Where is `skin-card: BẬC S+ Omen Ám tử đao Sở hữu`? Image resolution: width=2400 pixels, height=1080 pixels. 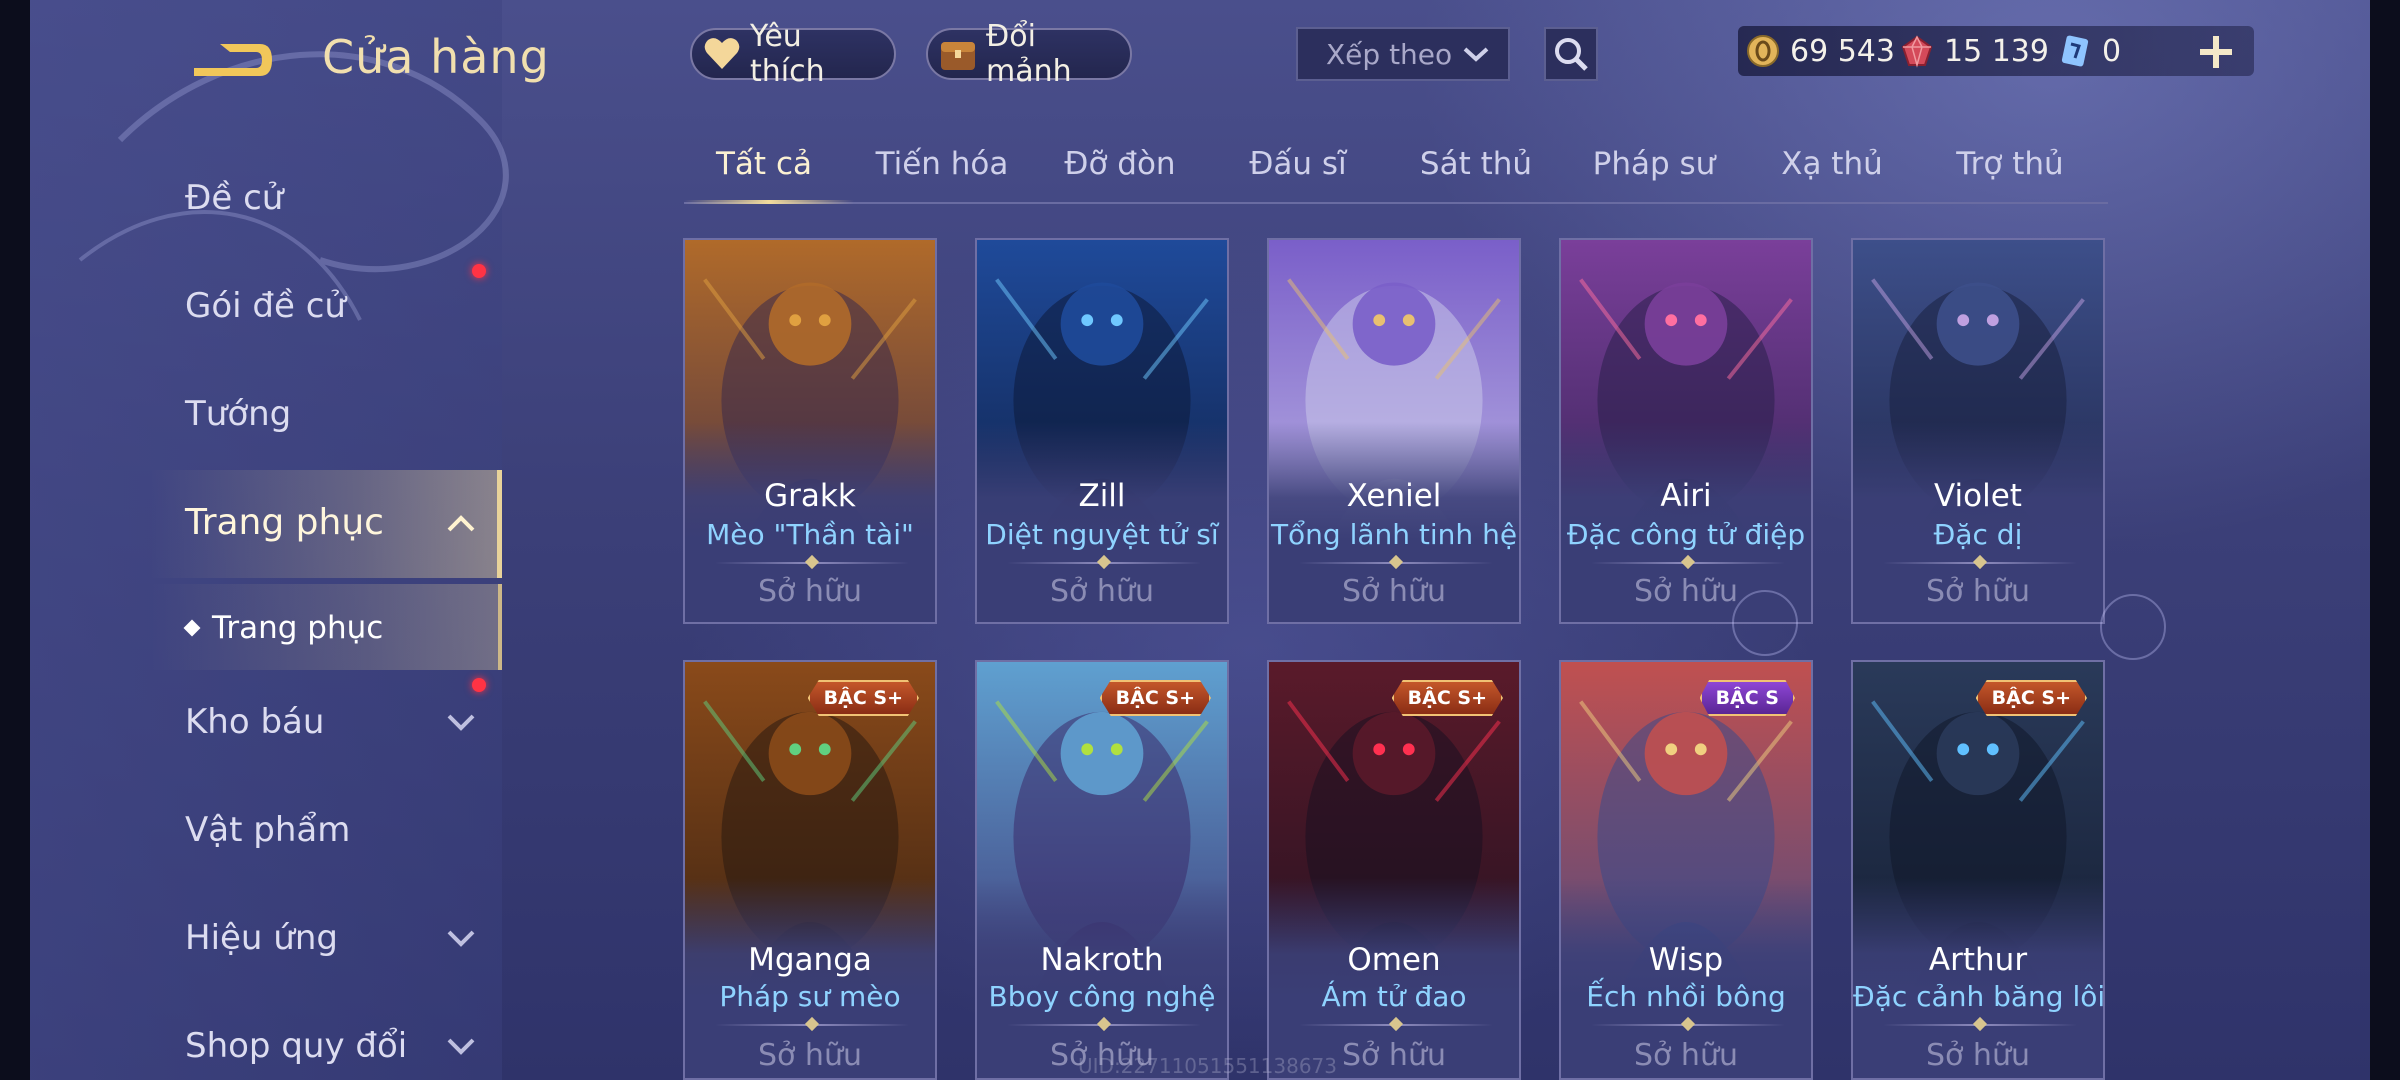
skin-card: BẬC S+ Omen Ám tử đao Sở hữu is located at coordinates (1394, 870).